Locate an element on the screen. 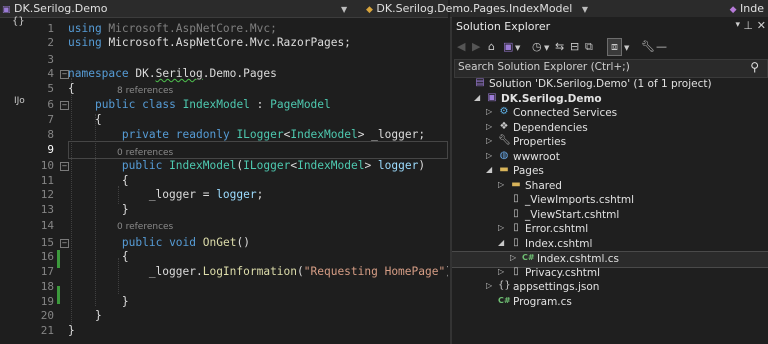  breakpoint-glyph-icon: Ĳo is located at coordinates (19, 101).